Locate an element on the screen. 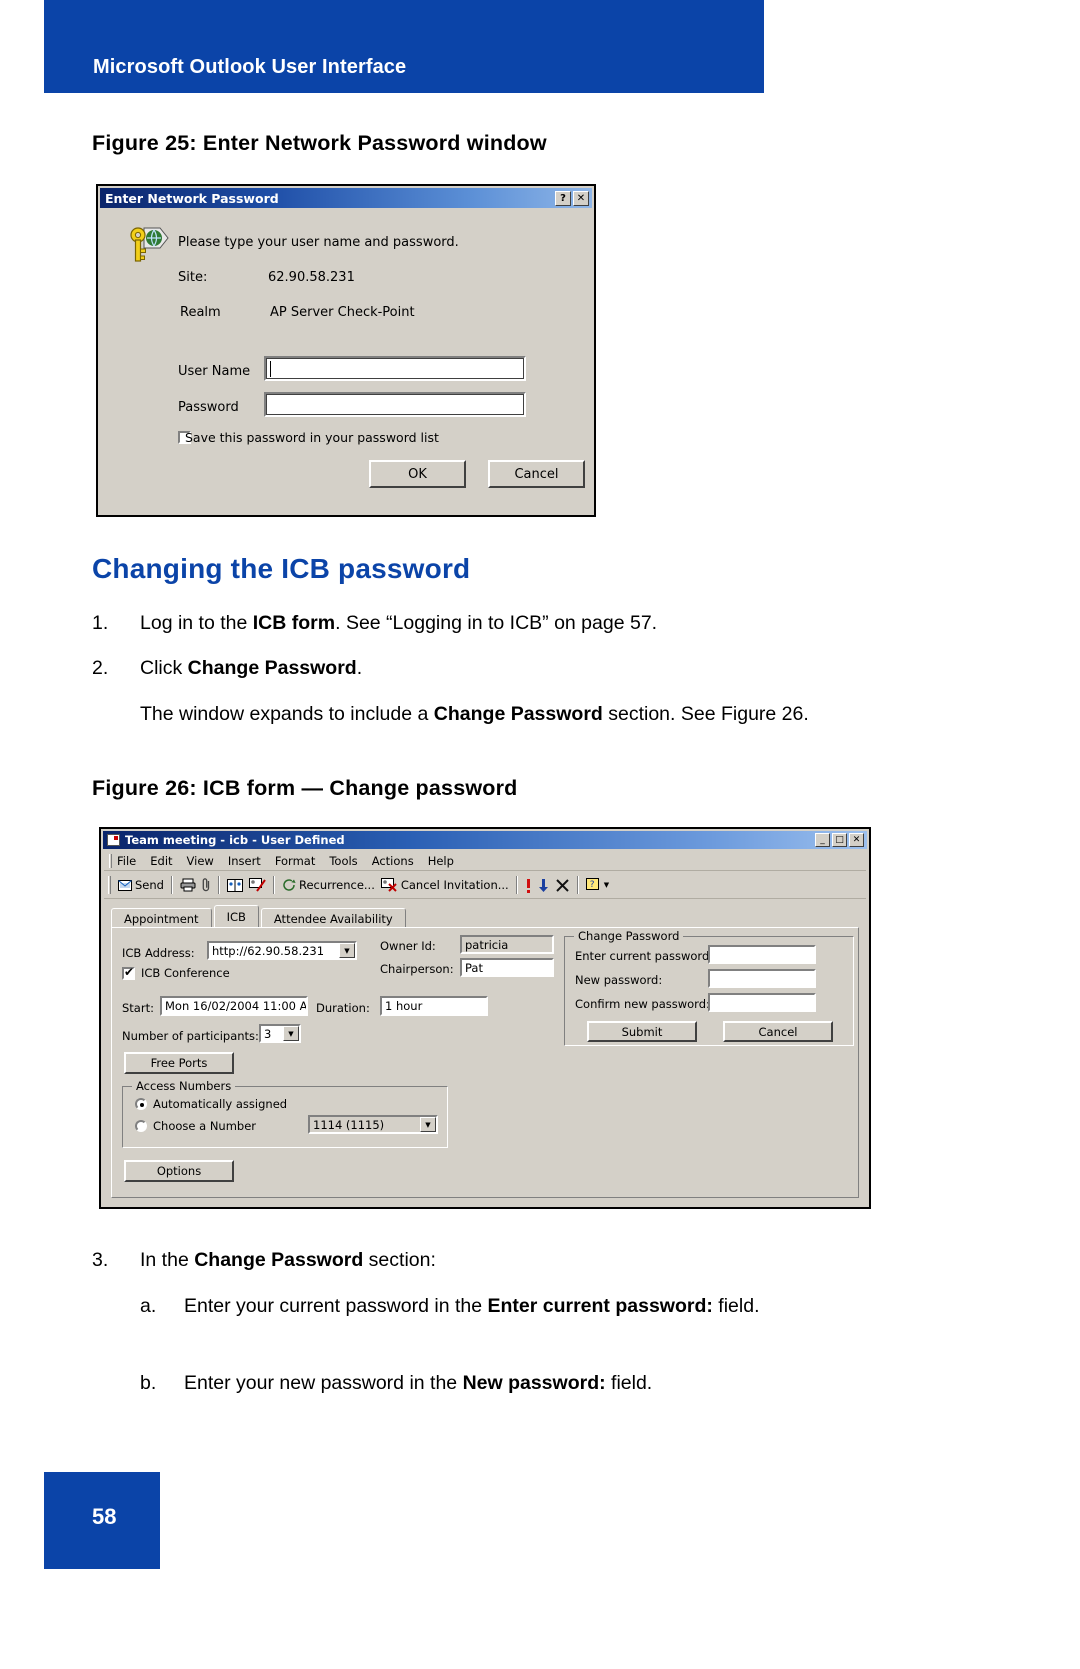 Image resolution: width=1080 pixels, height=1669 pixels. chairperson-label: Chairperson: is located at coordinates (417, 969).